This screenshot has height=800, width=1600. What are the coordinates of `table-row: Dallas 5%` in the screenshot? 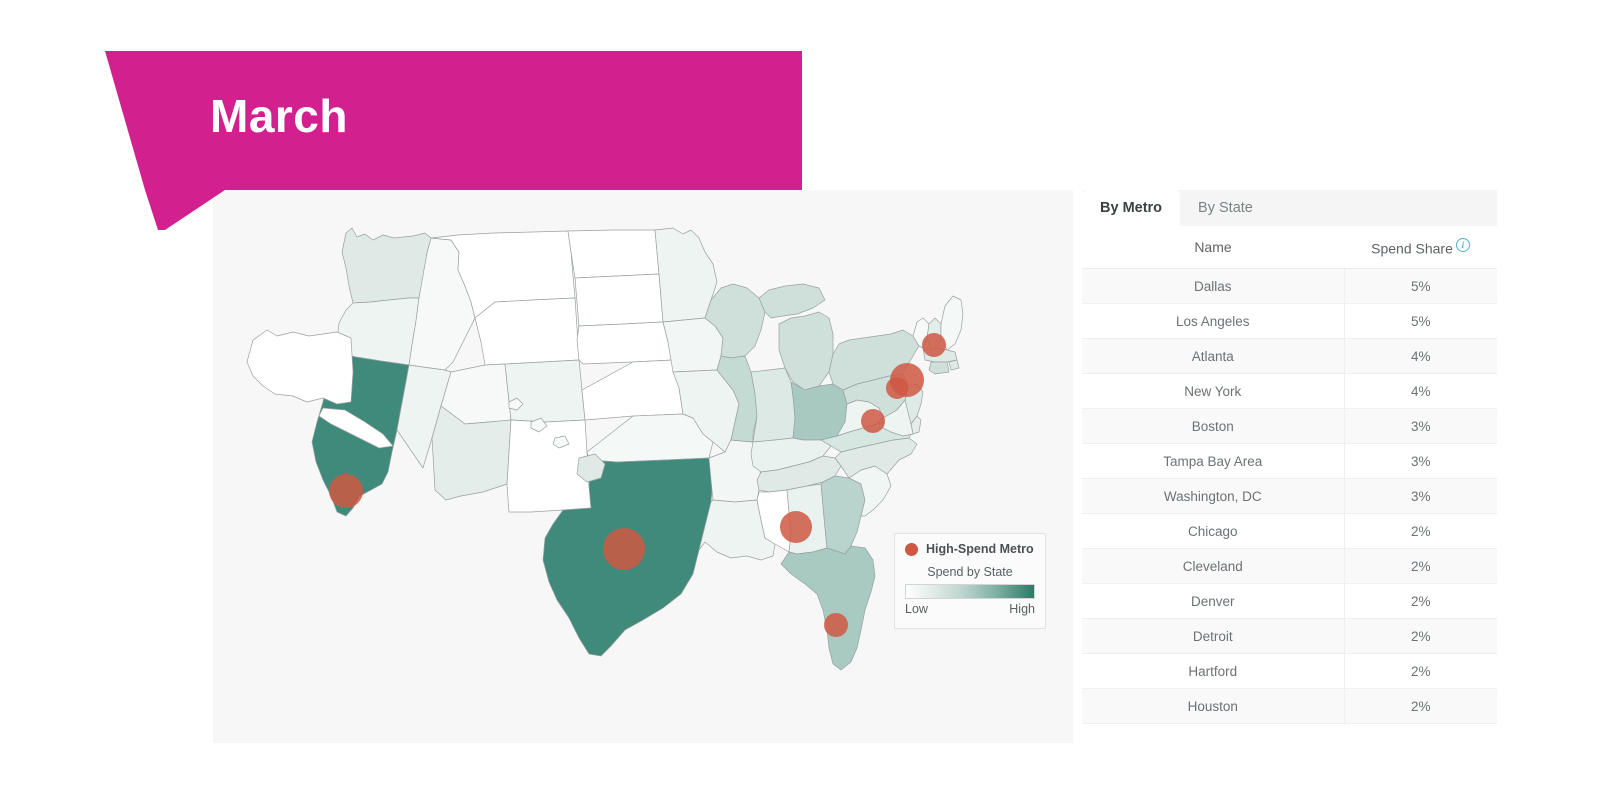 It's located at (1289, 286).